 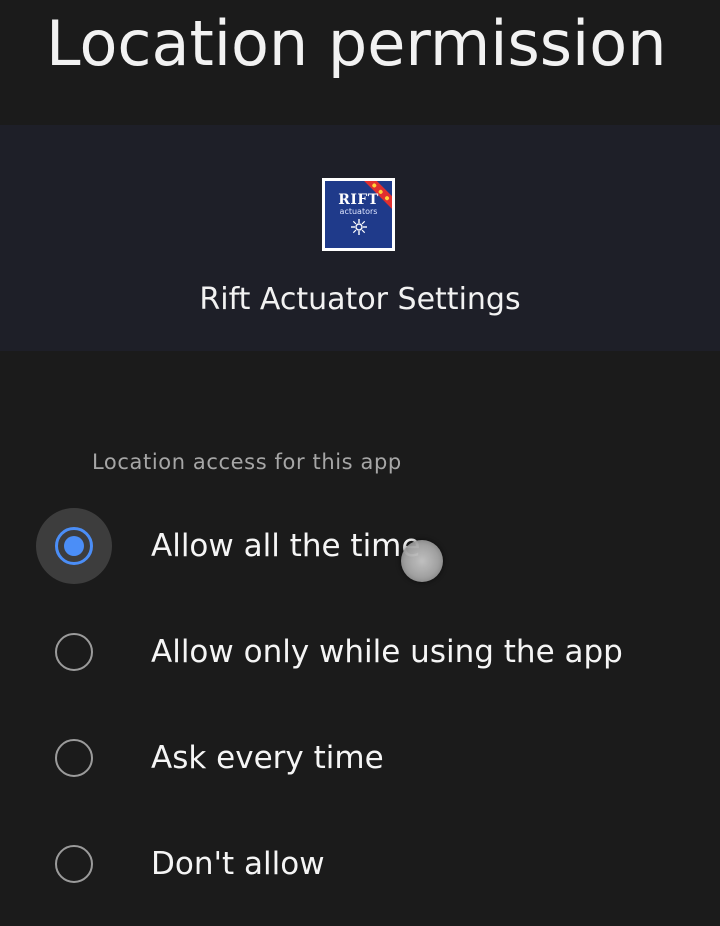 I want to click on touch-indicator, so click(x=422, y=561).